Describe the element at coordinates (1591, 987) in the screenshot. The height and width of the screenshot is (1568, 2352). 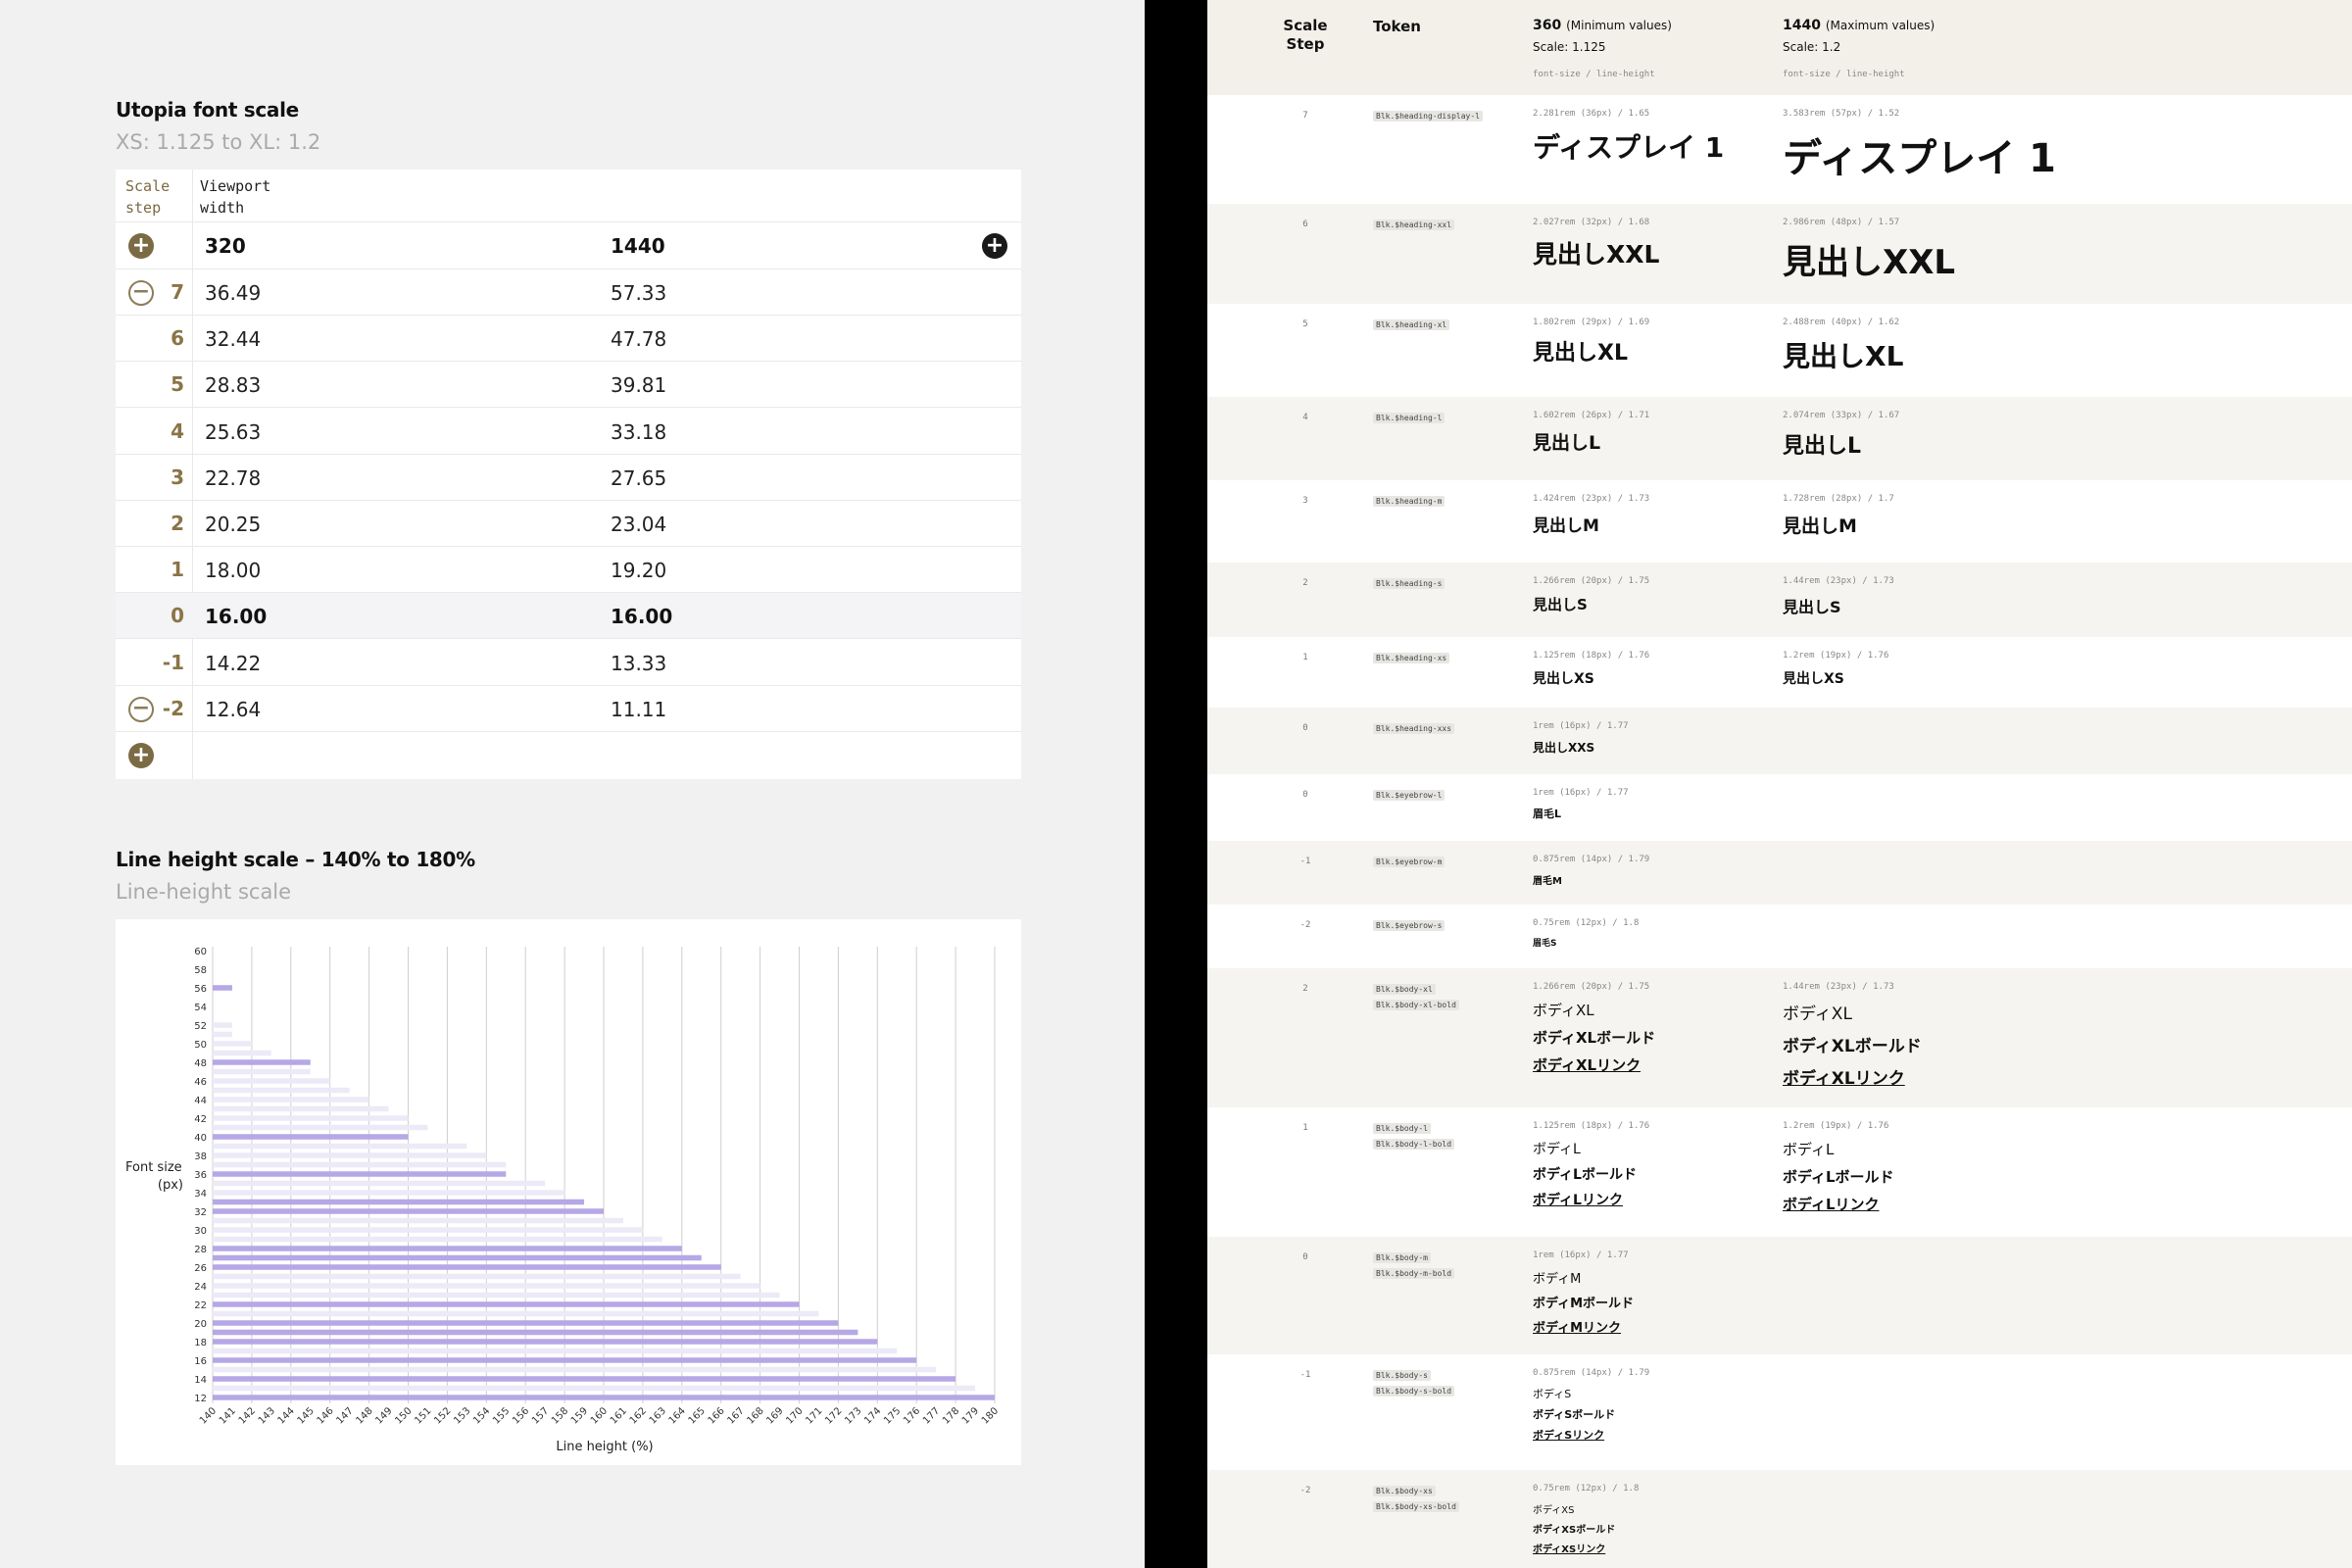
I see `min-size-meta: 1.266rem (20px) / 1.75` at that location.